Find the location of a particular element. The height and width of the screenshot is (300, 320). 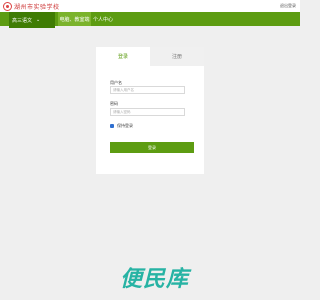

tab-login: 登录 is located at coordinates (123, 56).